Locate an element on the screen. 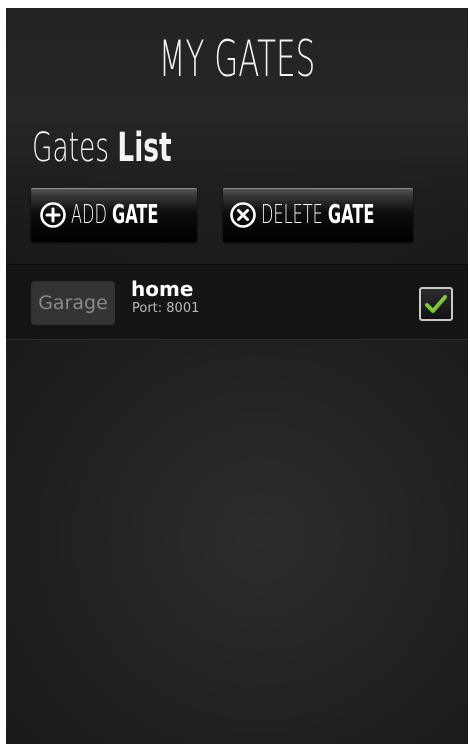 This screenshot has width=470, height=744. delete-gate-button: DELETE GATE is located at coordinates (318, 215).